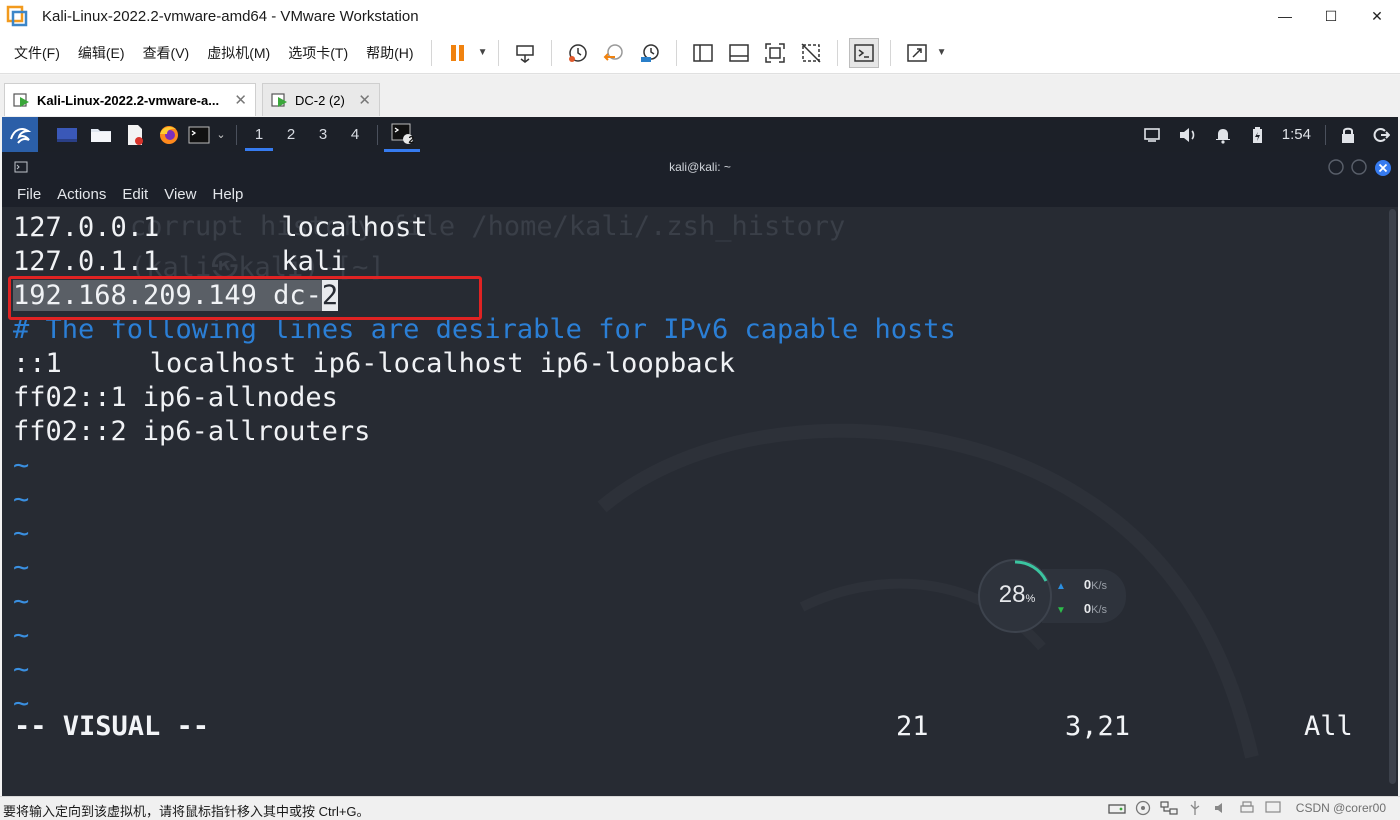 This screenshot has width=1400, height=820. I want to click on terminal-count-badge: 2, so click(411, 140).